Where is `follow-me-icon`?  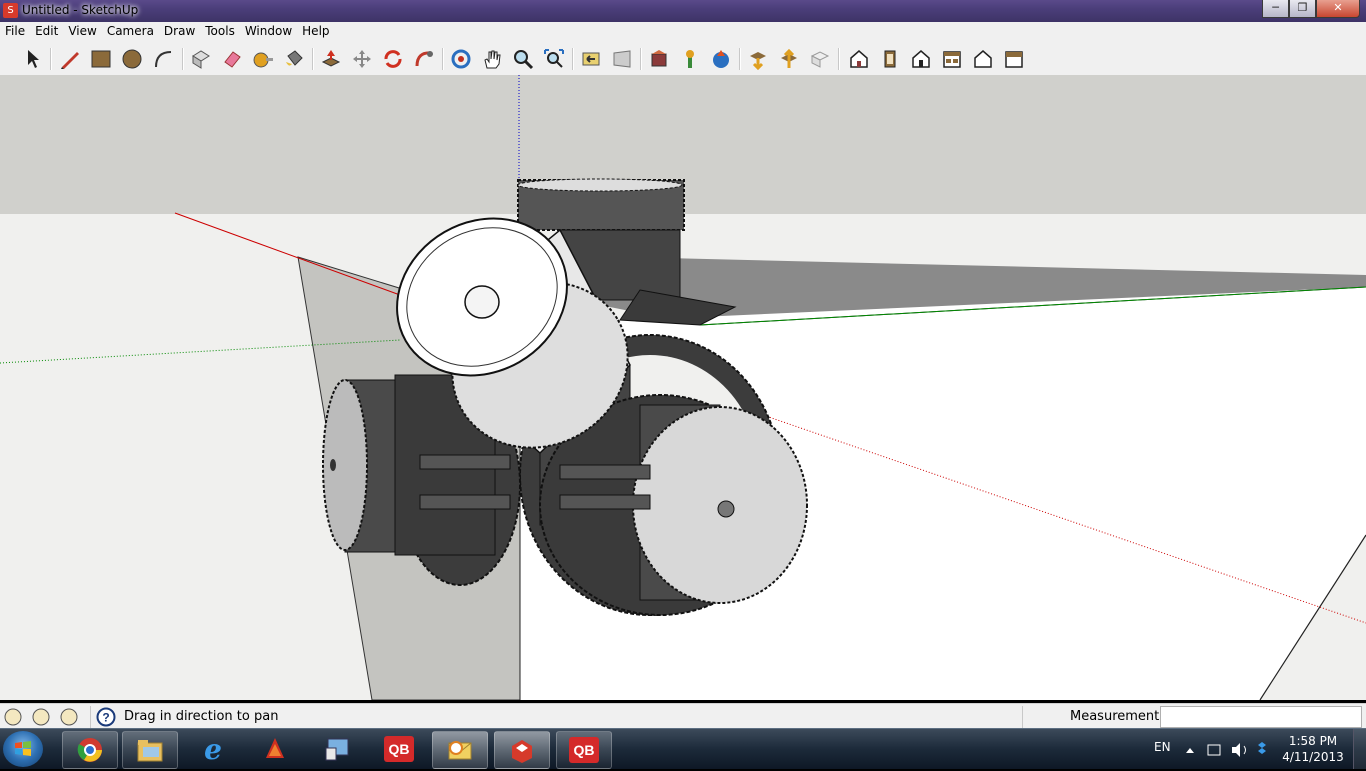
follow-me-icon is located at coordinates (424, 59).